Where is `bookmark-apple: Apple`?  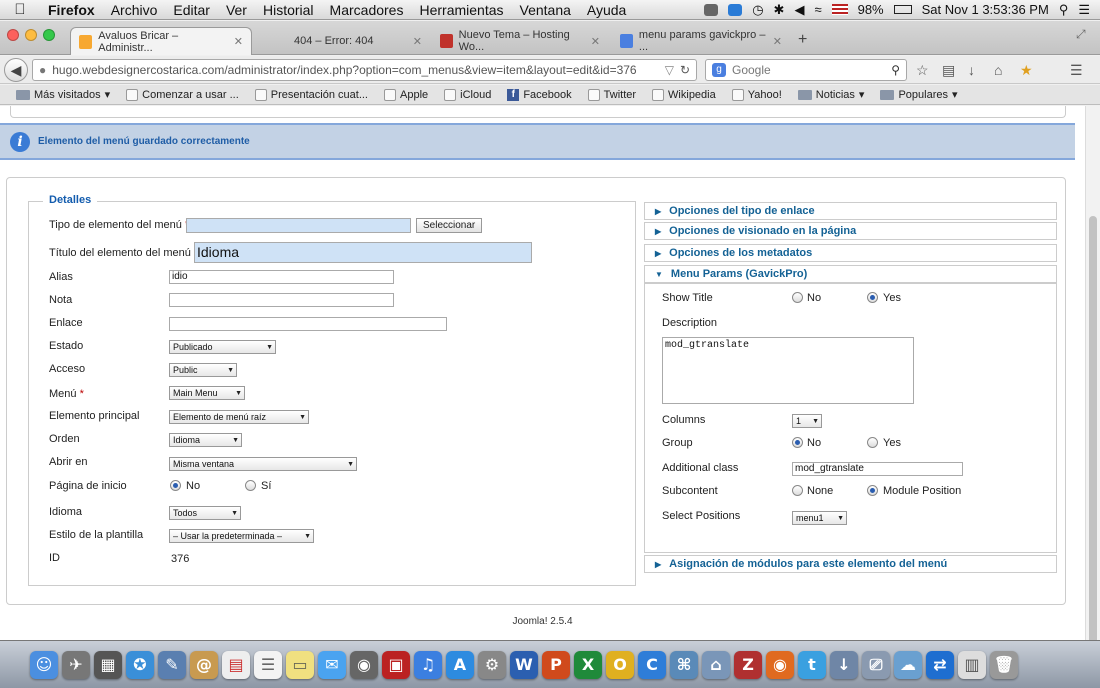 bookmark-apple: Apple is located at coordinates (406, 94).